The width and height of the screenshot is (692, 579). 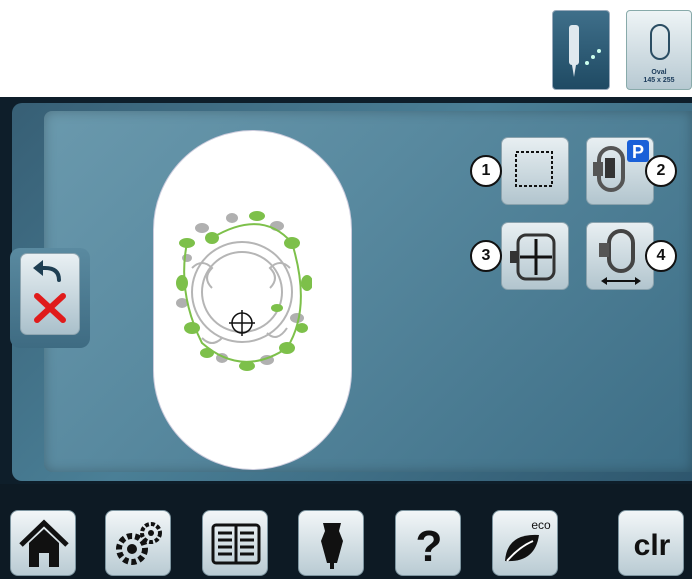 I want to click on eco-leaf-icon: eco, so click(x=528, y=540).